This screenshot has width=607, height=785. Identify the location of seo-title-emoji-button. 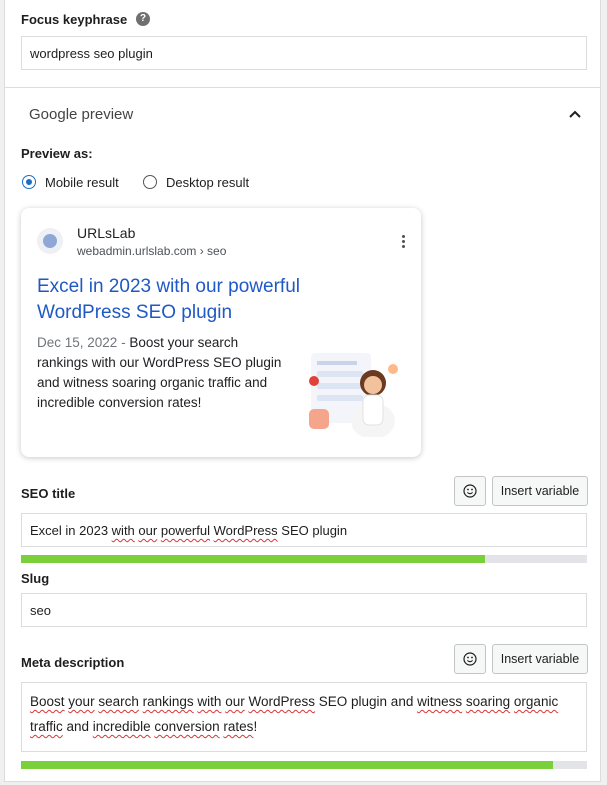
(470, 491).